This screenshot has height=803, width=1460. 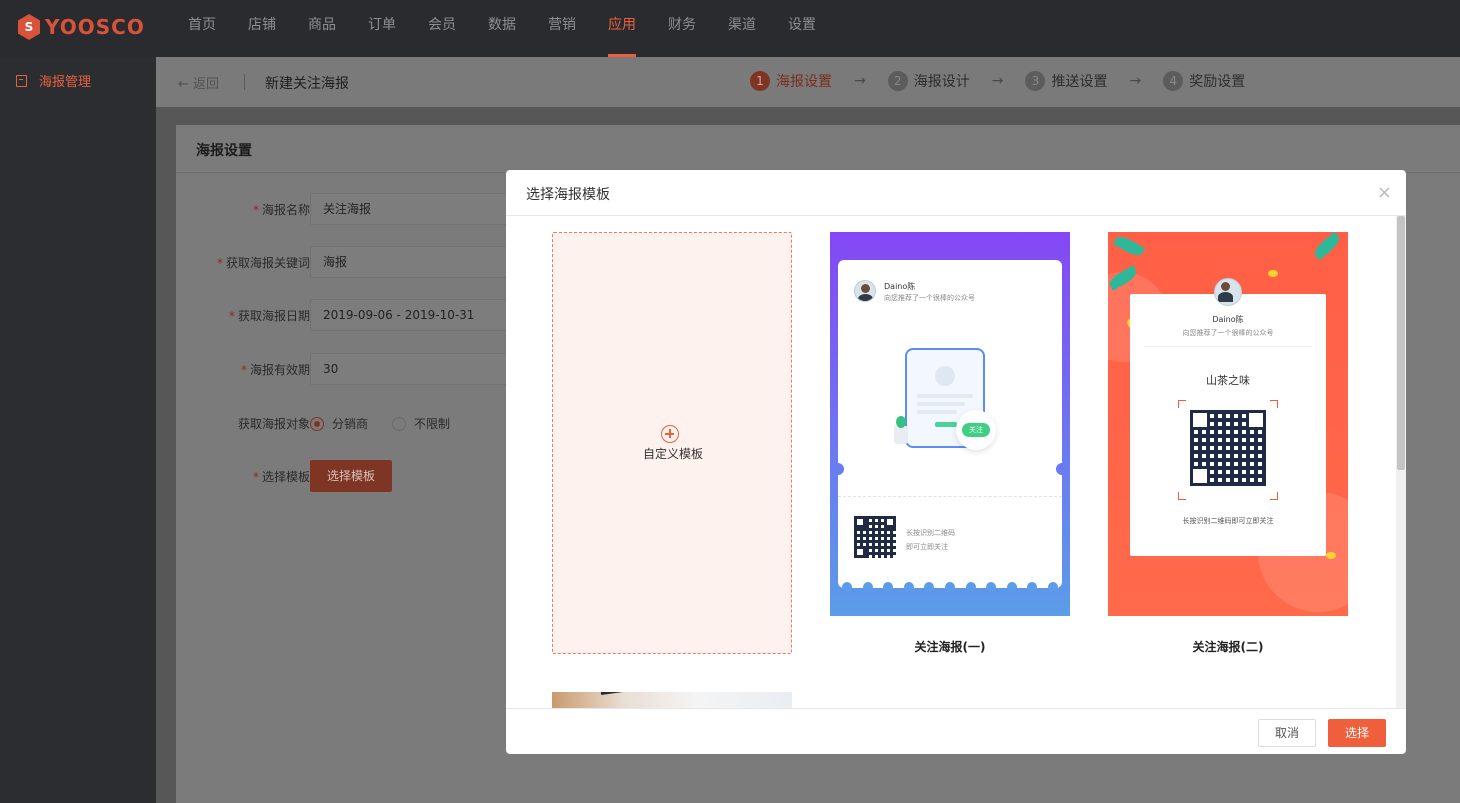 What do you see at coordinates (410, 369) in the screenshot?
I see `validity-input: 30` at bounding box center [410, 369].